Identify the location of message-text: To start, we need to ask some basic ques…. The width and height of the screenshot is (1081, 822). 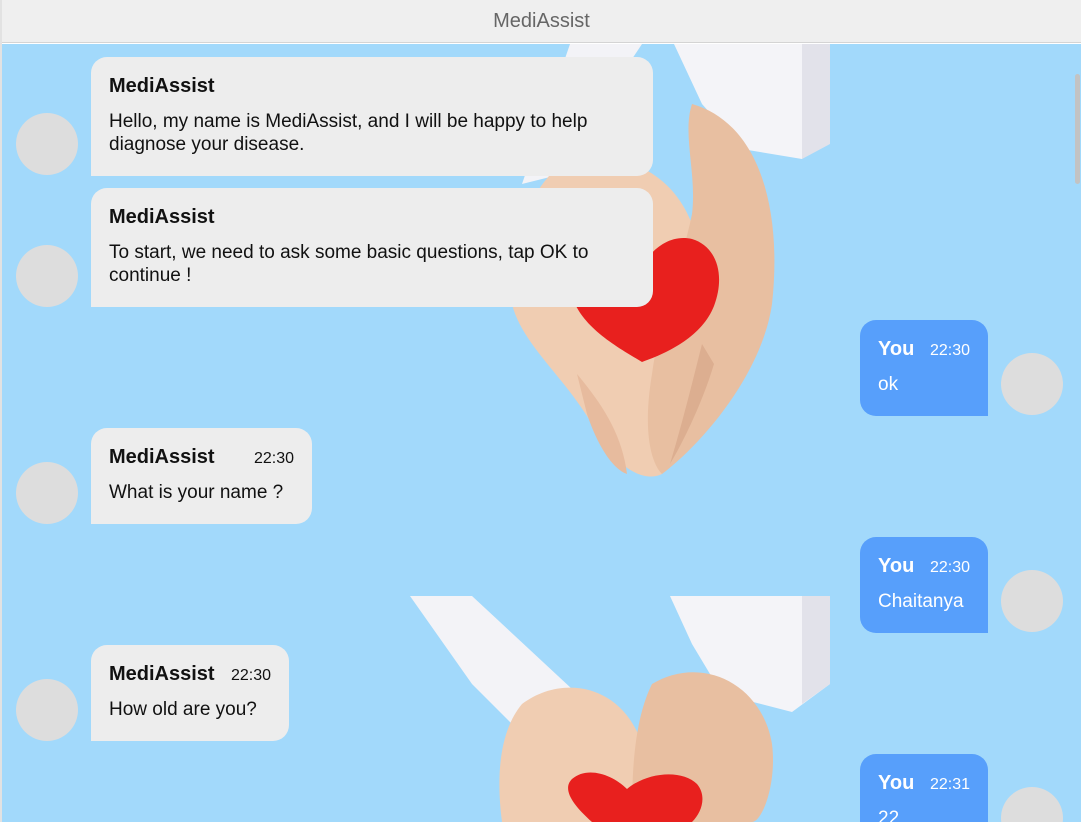
(349, 264).